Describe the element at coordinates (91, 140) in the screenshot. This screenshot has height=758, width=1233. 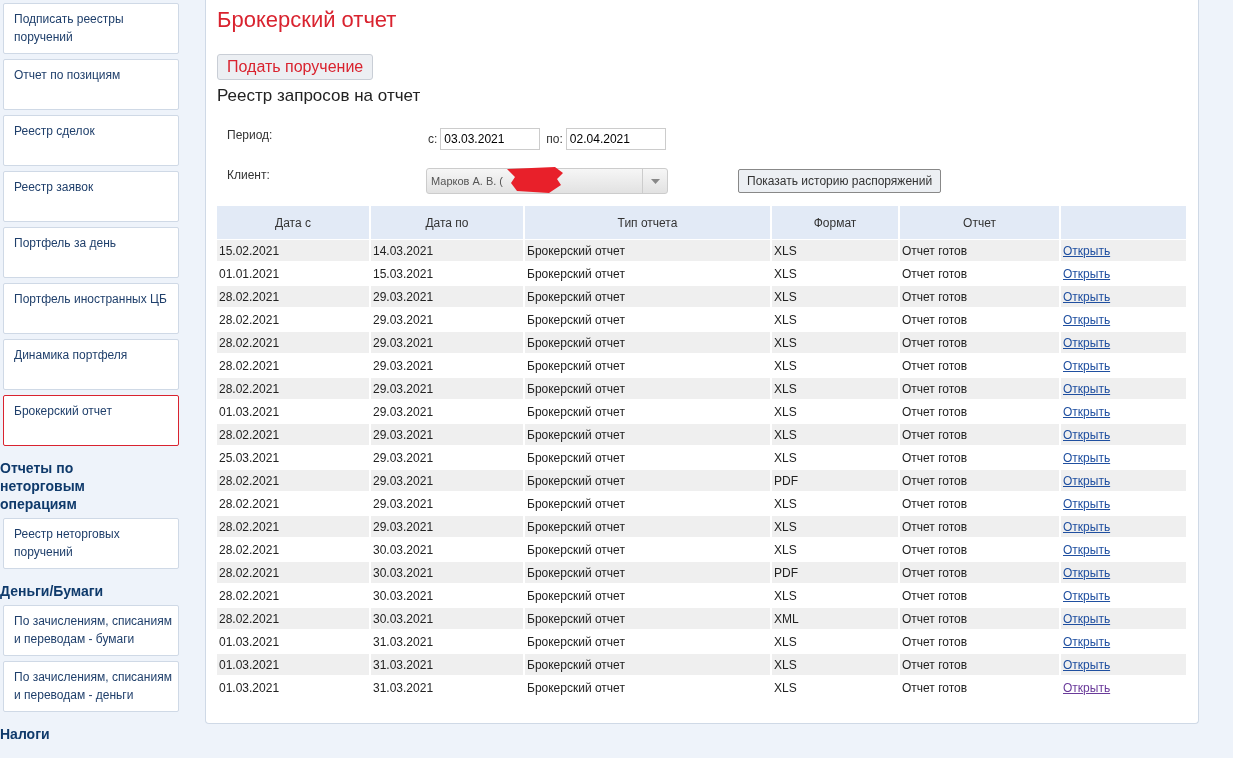
I see `sidebar-item: Реестр сделок` at that location.